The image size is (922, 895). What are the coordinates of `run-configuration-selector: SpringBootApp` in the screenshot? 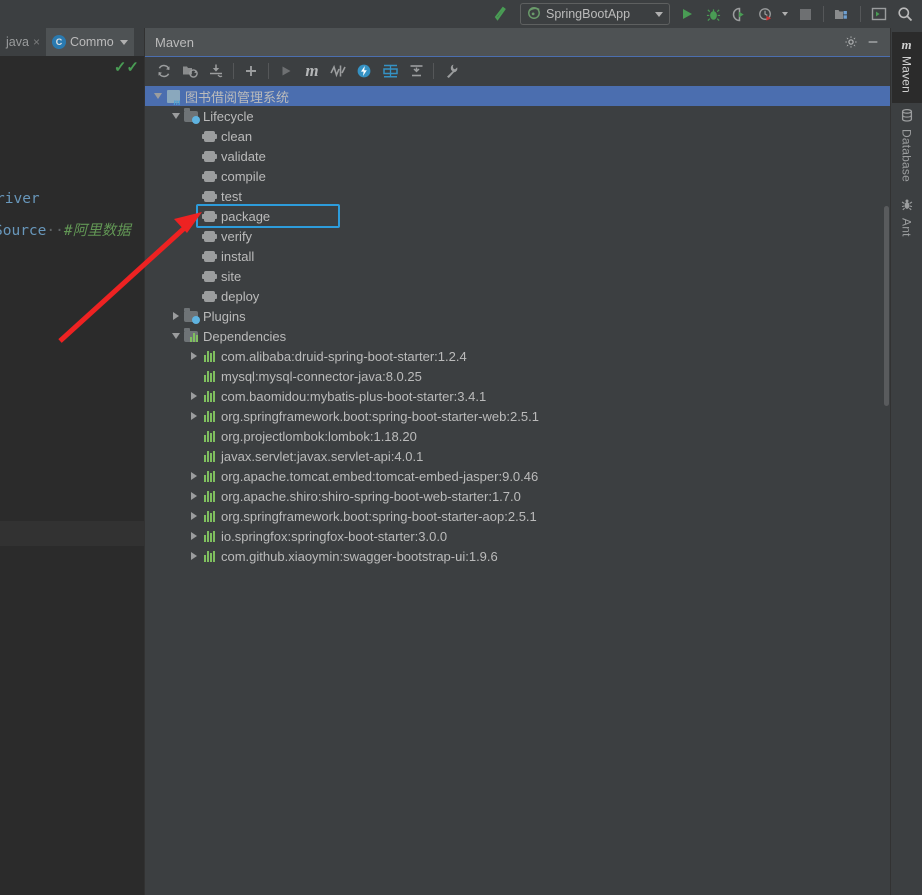 It's located at (595, 14).